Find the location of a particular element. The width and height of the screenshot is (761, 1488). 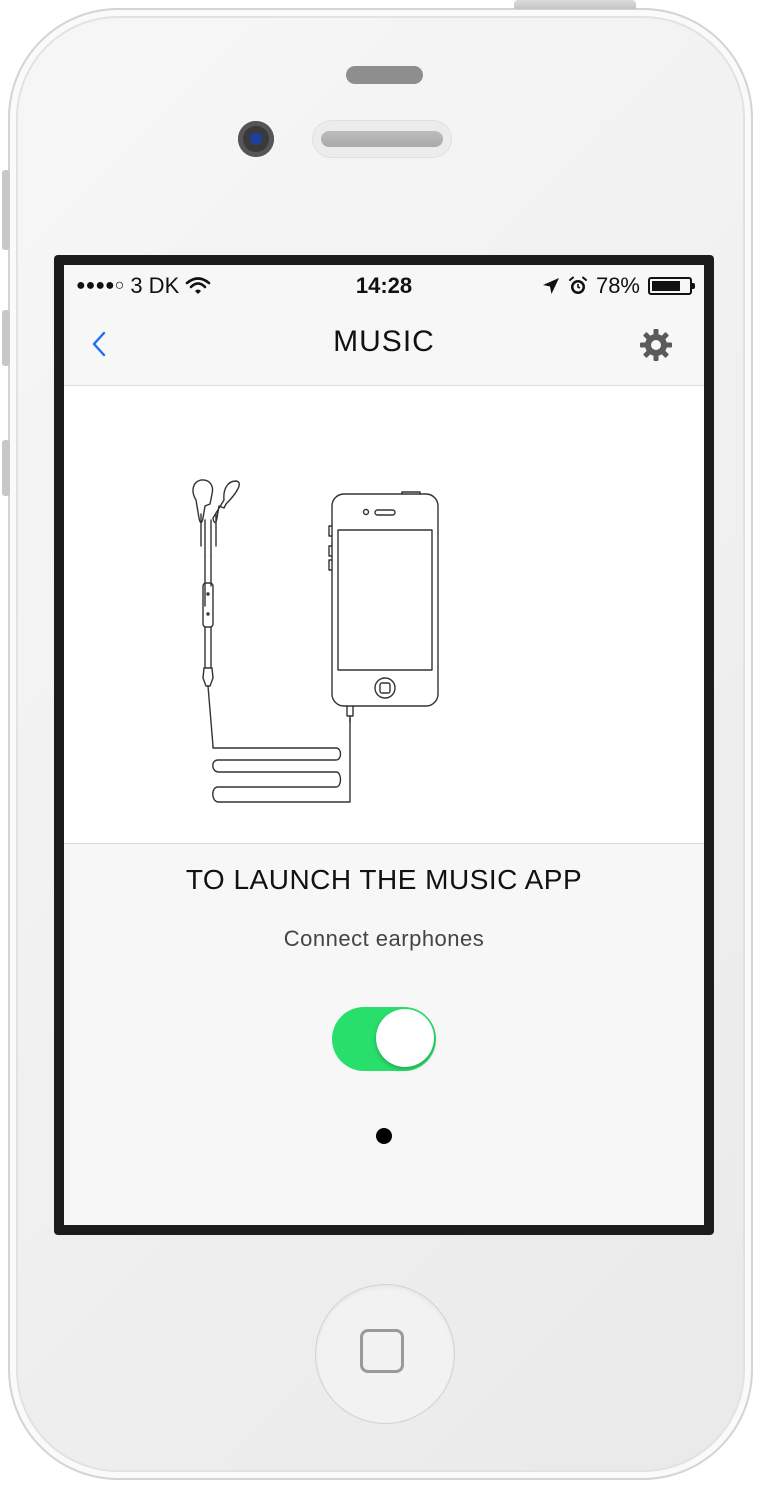

toggle-knob is located at coordinates (405, 1038).